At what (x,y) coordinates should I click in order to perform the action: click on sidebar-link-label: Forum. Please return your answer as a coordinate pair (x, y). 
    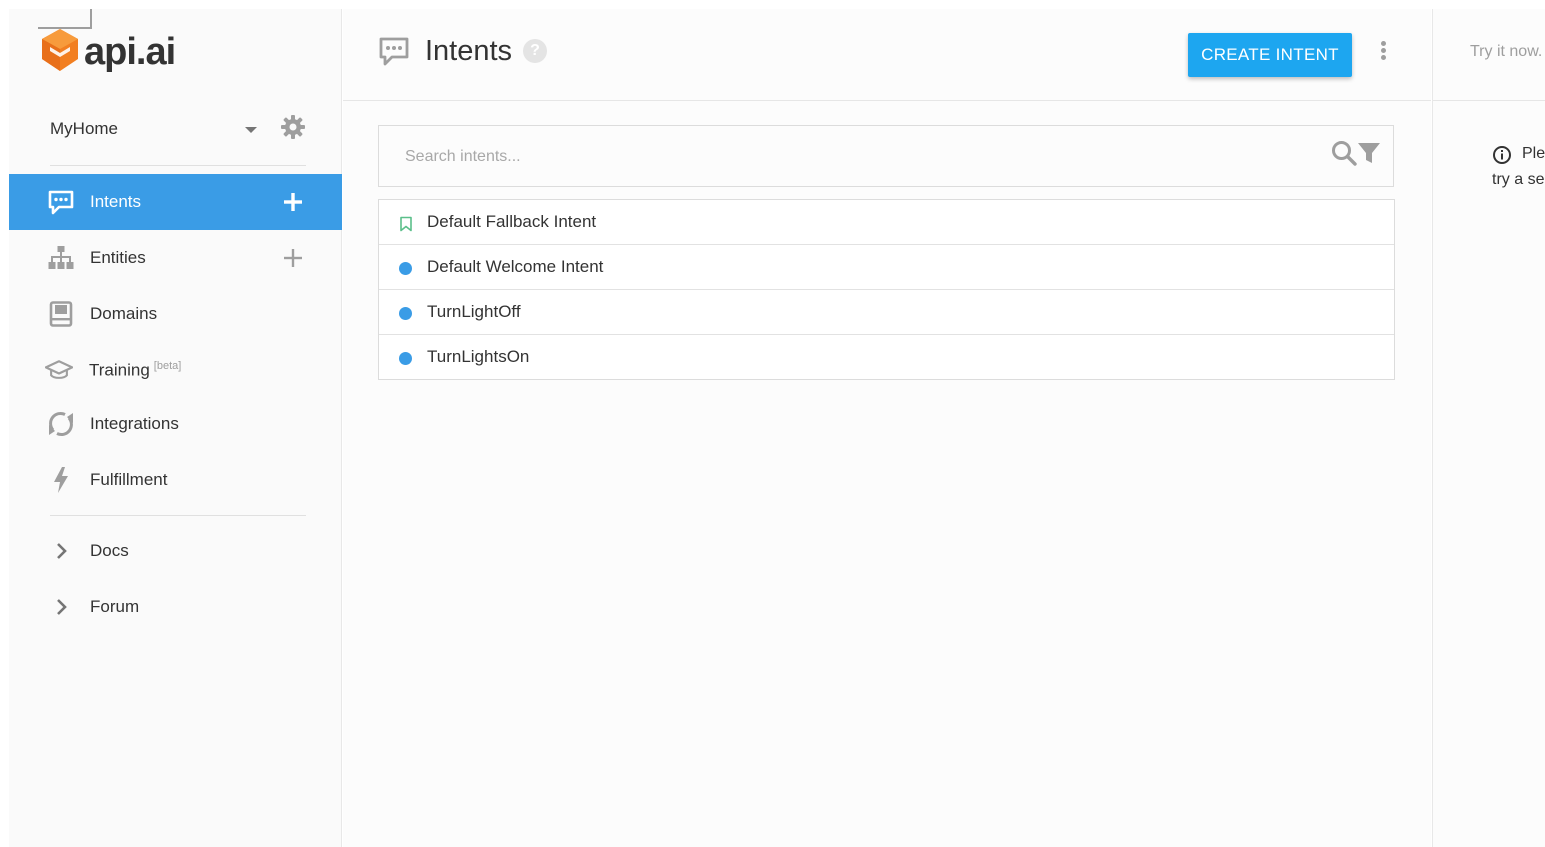
    Looking at the image, I should click on (115, 606).